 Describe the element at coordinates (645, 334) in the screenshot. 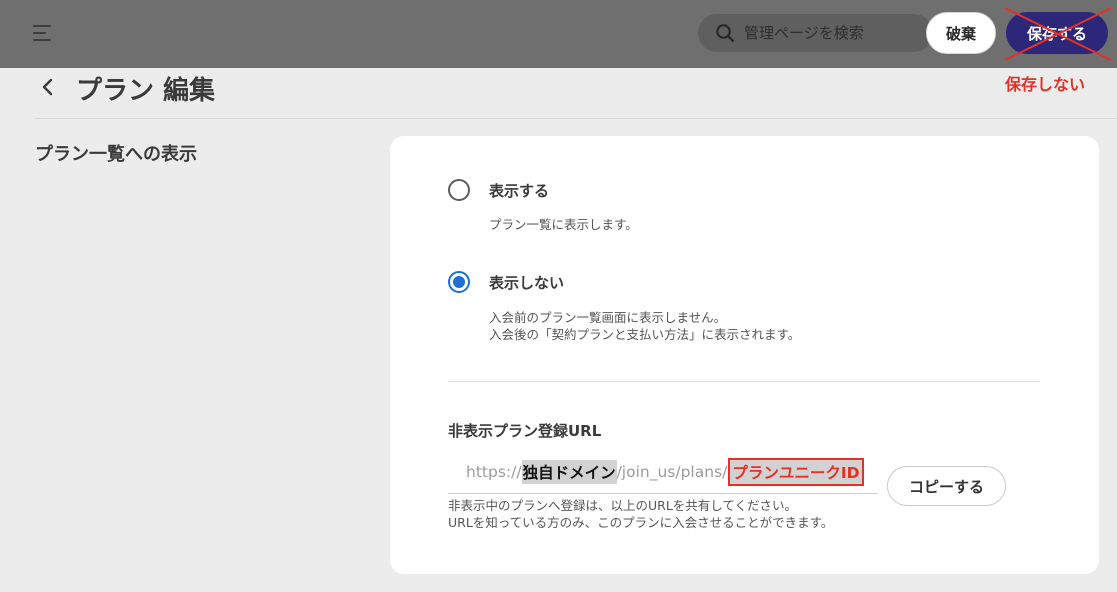

I see `description-line: 入会後の「契約プランと支払い方法」に表示されます。` at that location.